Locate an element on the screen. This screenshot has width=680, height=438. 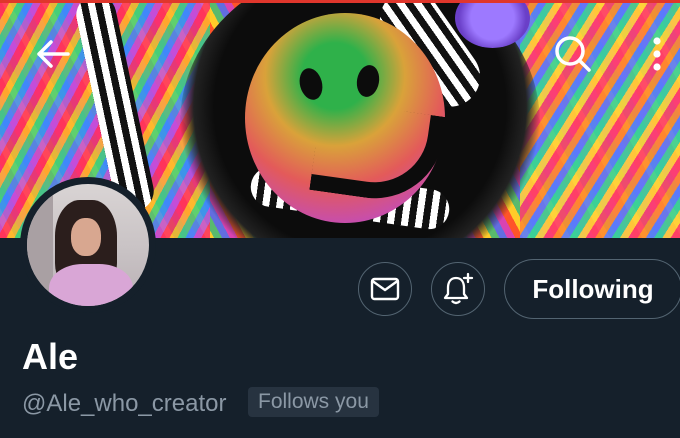
arrow-left-icon is located at coordinates (53, 54).